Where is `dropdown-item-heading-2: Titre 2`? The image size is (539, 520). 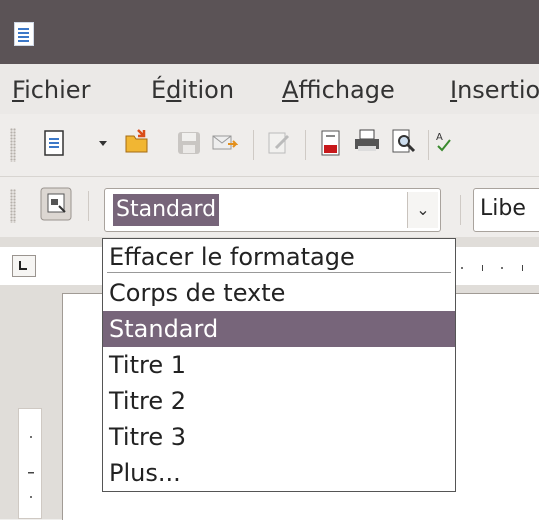 dropdown-item-heading-2: Titre 2 is located at coordinates (279, 401).